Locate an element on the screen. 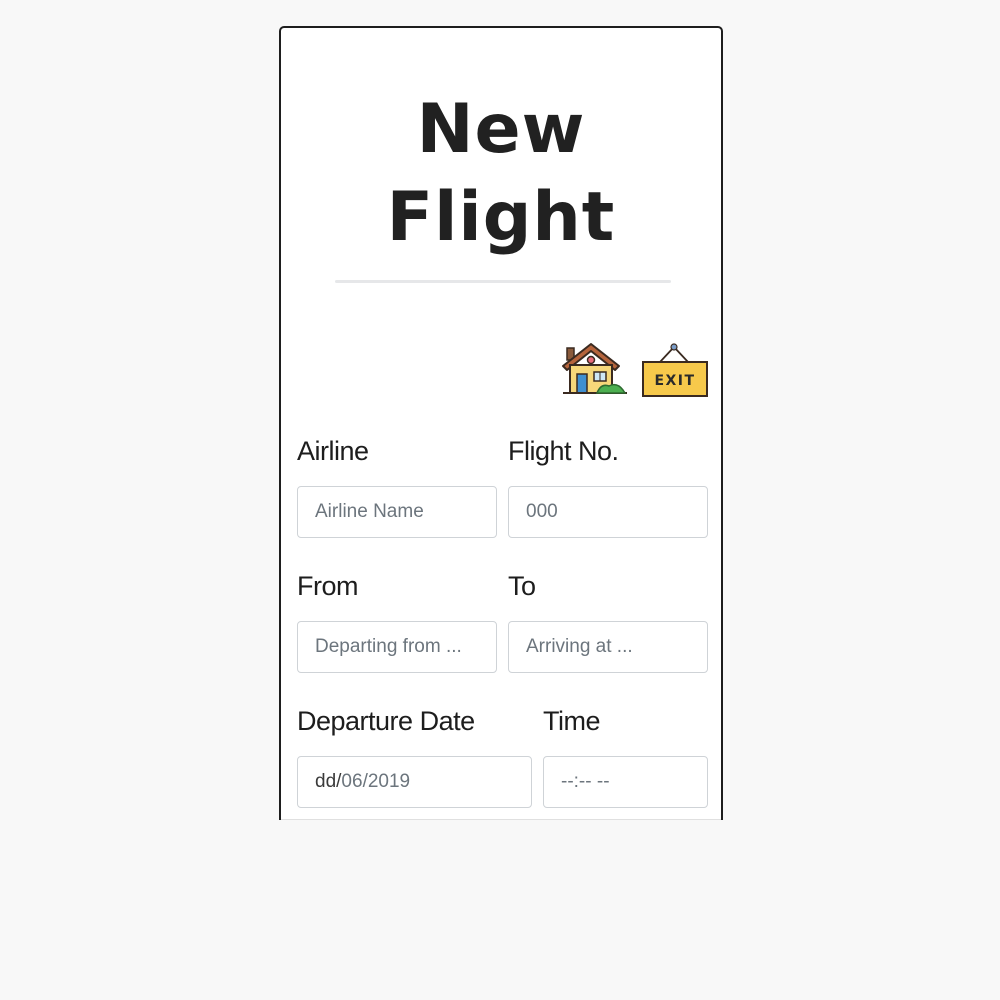 The width and height of the screenshot is (1000, 1000). date-year-segment: 2019 is located at coordinates (389, 781).